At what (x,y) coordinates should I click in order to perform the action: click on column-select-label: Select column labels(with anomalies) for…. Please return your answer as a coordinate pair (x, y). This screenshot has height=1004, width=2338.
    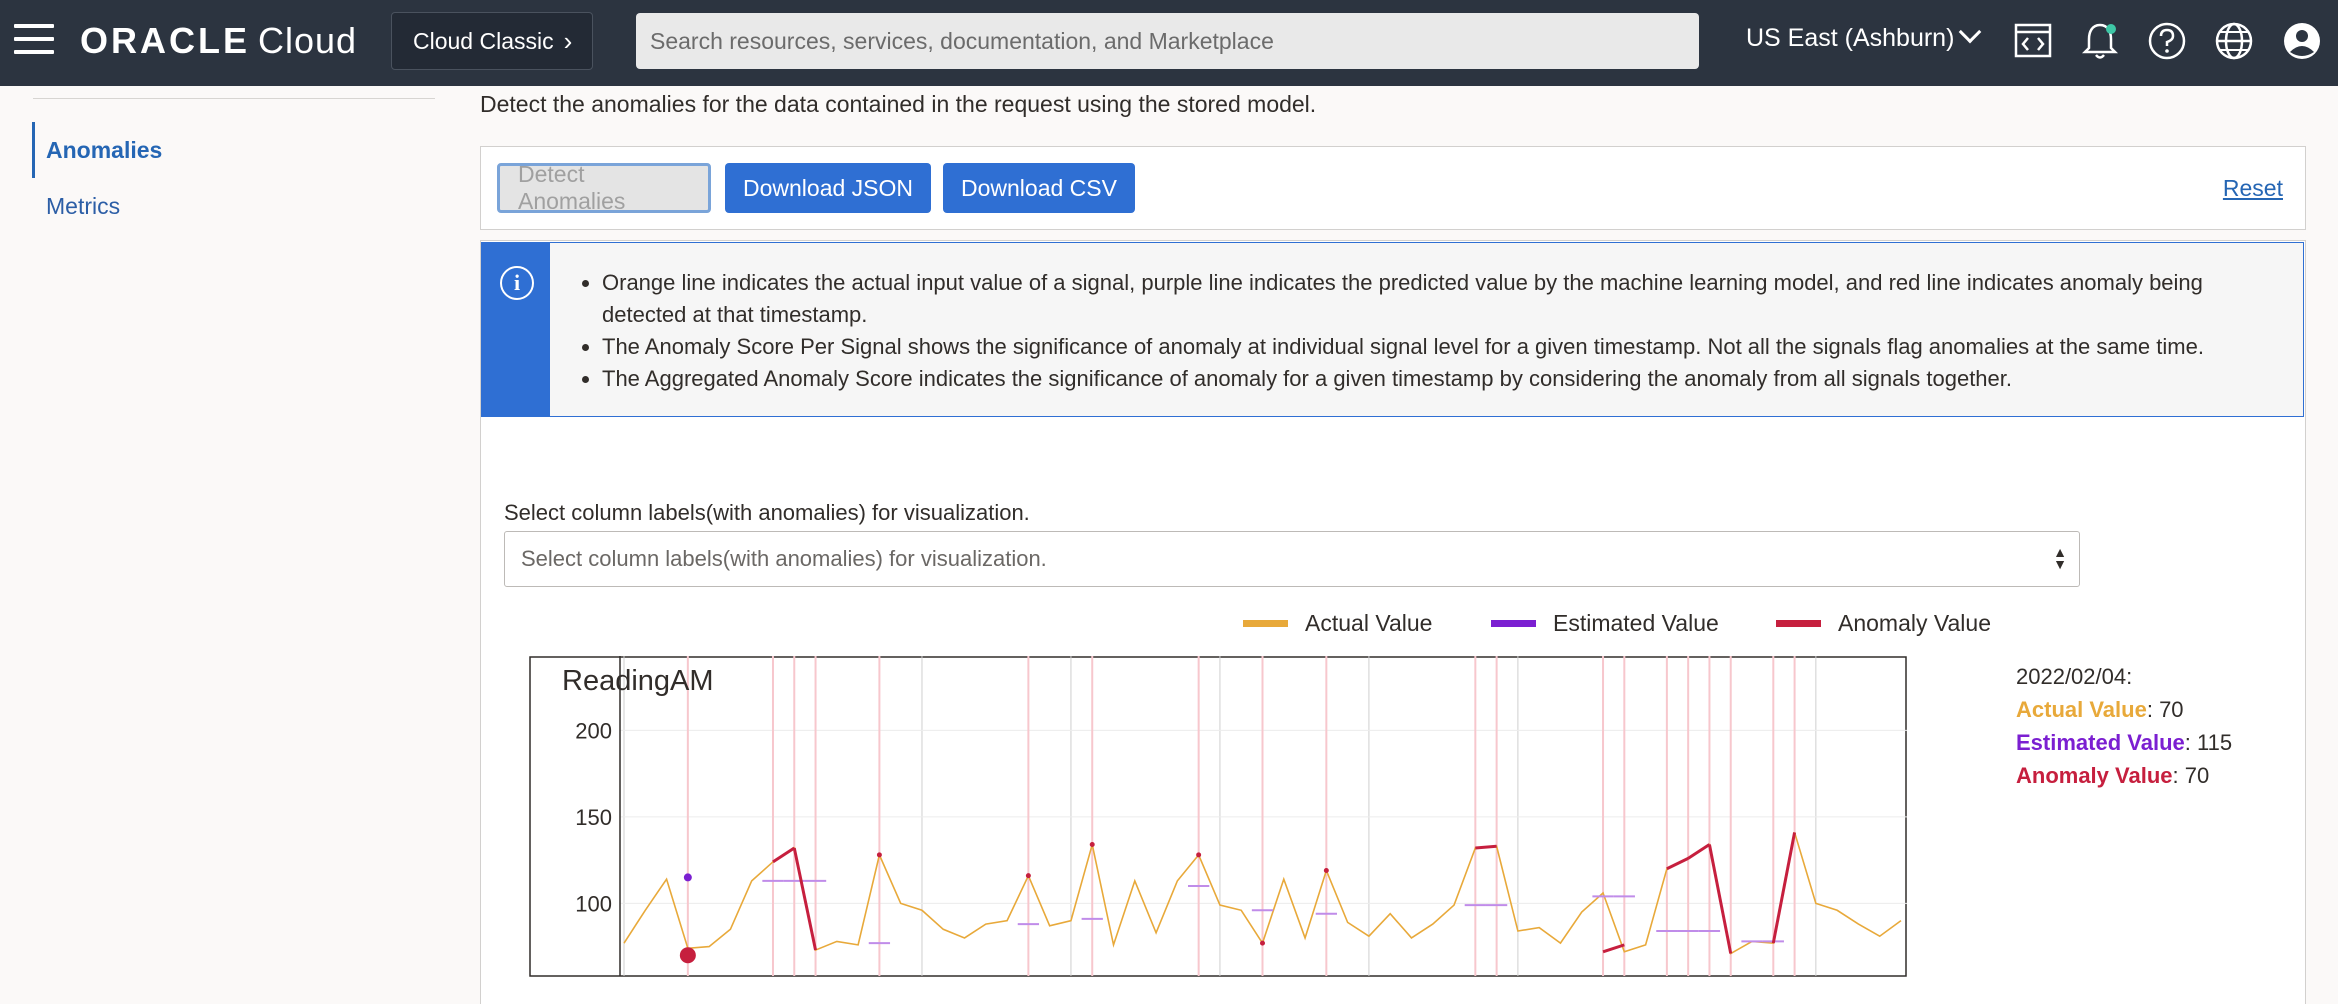
    Looking at the image, I should click on (767, 512).